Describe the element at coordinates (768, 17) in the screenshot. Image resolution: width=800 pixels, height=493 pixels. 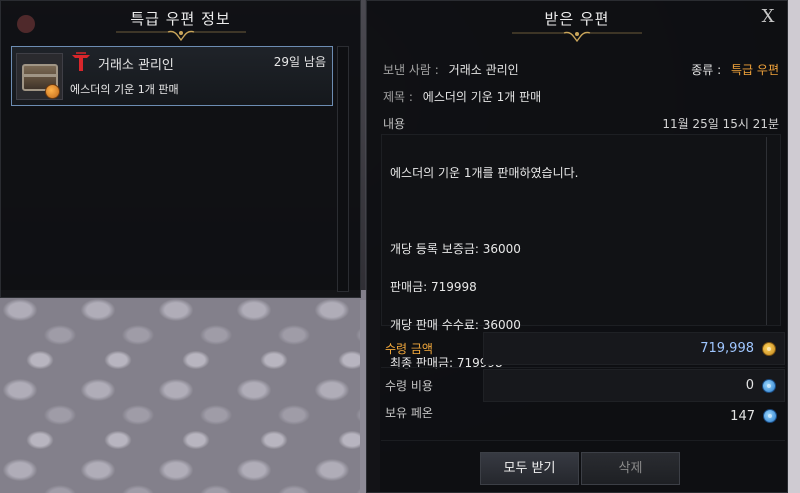
I see `close-button: X` at that location.